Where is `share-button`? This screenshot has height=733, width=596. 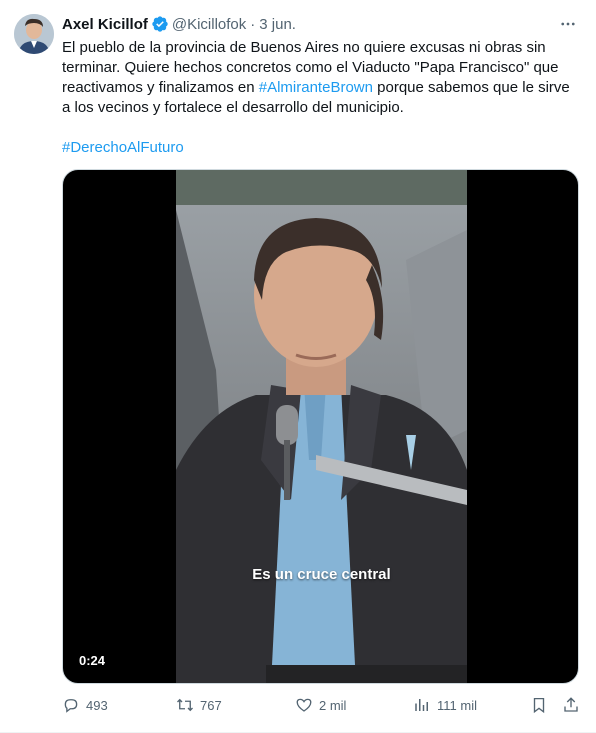 share-button is located at coordinates (574, 705).